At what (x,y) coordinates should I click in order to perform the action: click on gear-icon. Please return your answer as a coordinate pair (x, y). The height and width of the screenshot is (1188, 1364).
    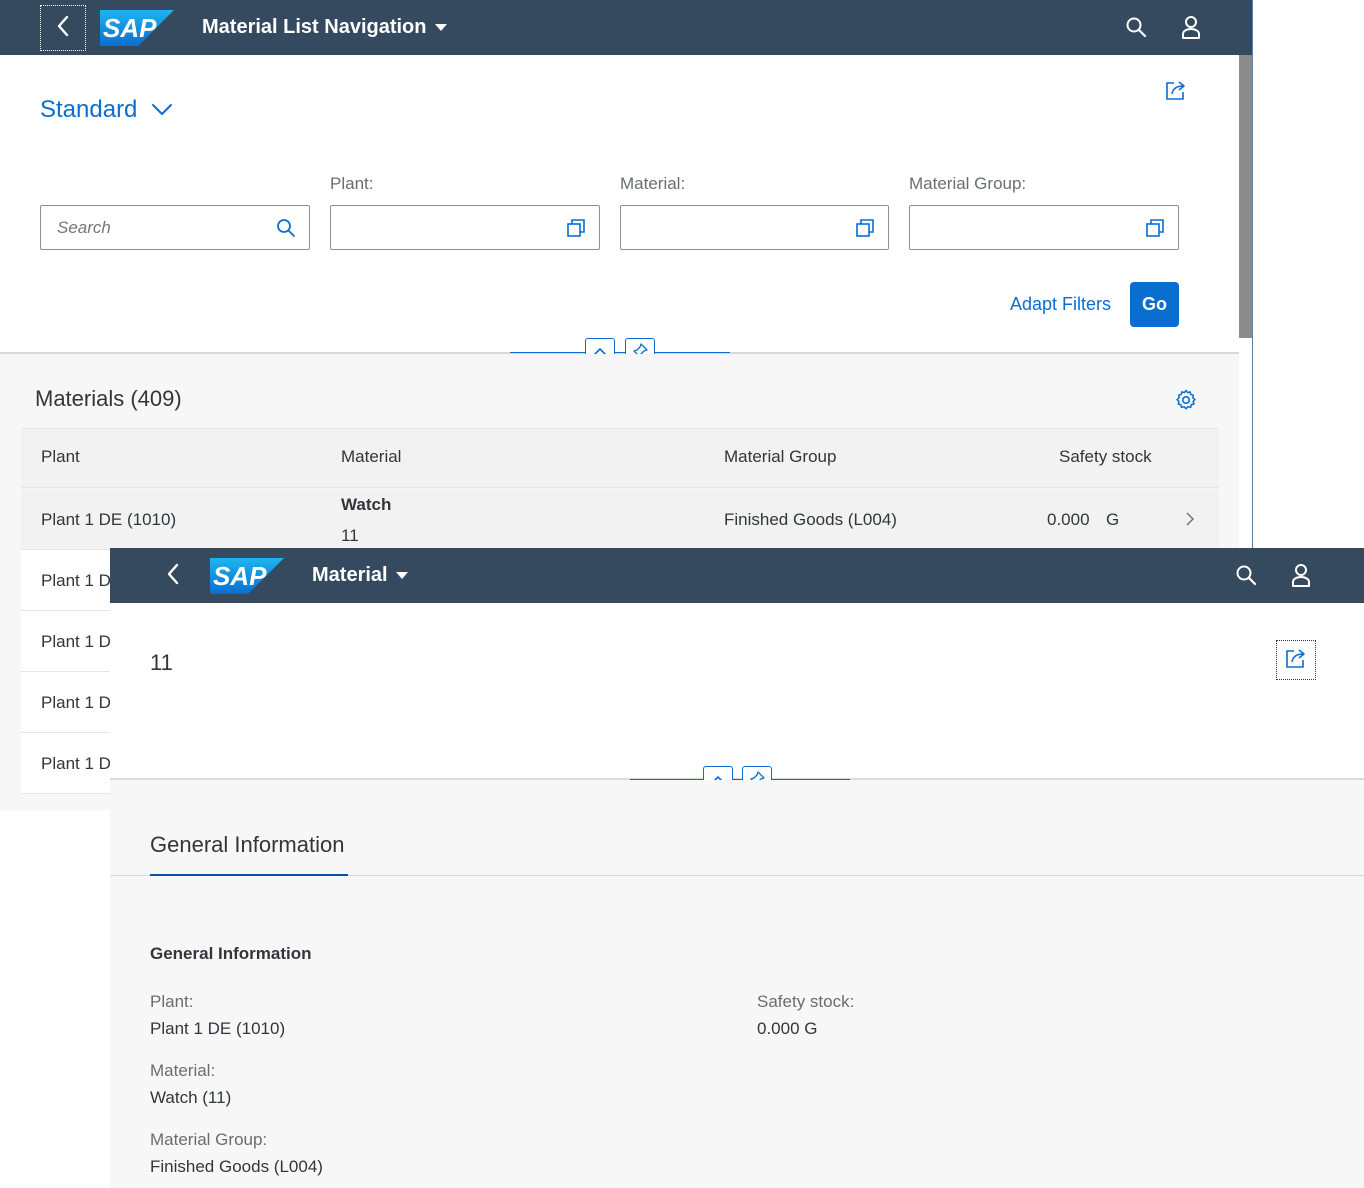
    Looking at the image, I should click on (1186, 400).